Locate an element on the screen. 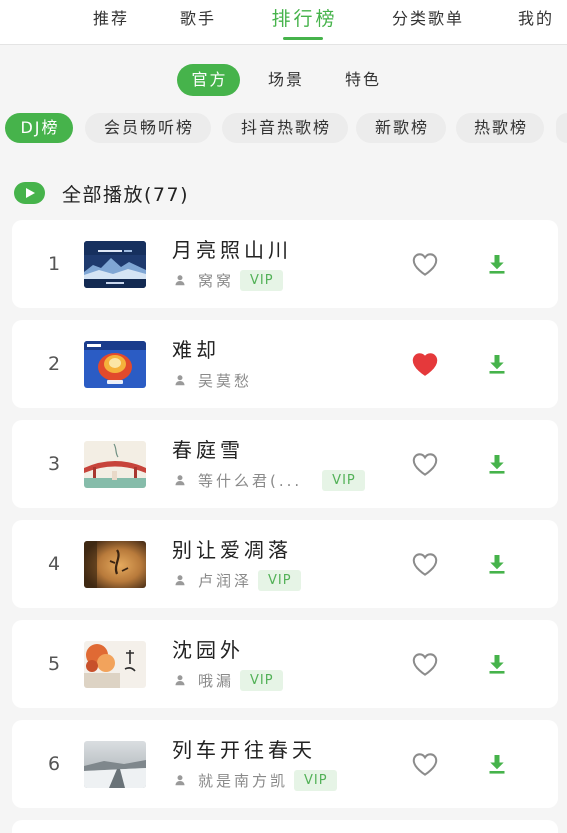  song-title: 沈园外 is located at coordinates (208, 650).